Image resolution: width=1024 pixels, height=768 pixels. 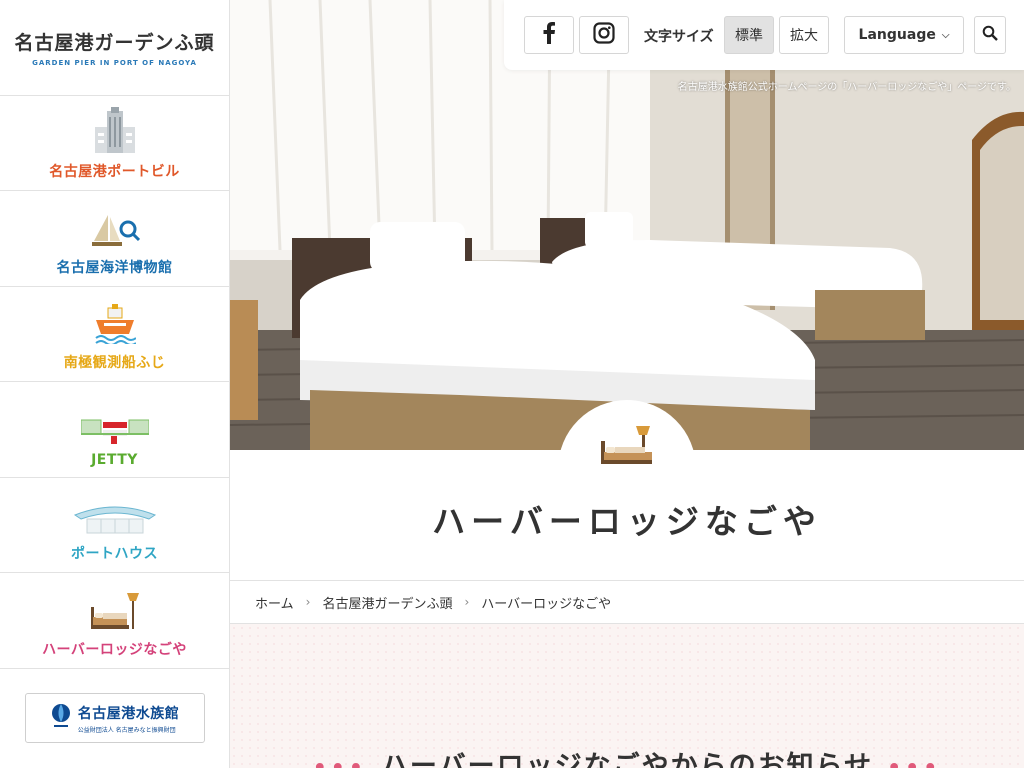 I want to click on sidebar-item-fuji: 南極観測船ふじ, so click(x=114, y=334).